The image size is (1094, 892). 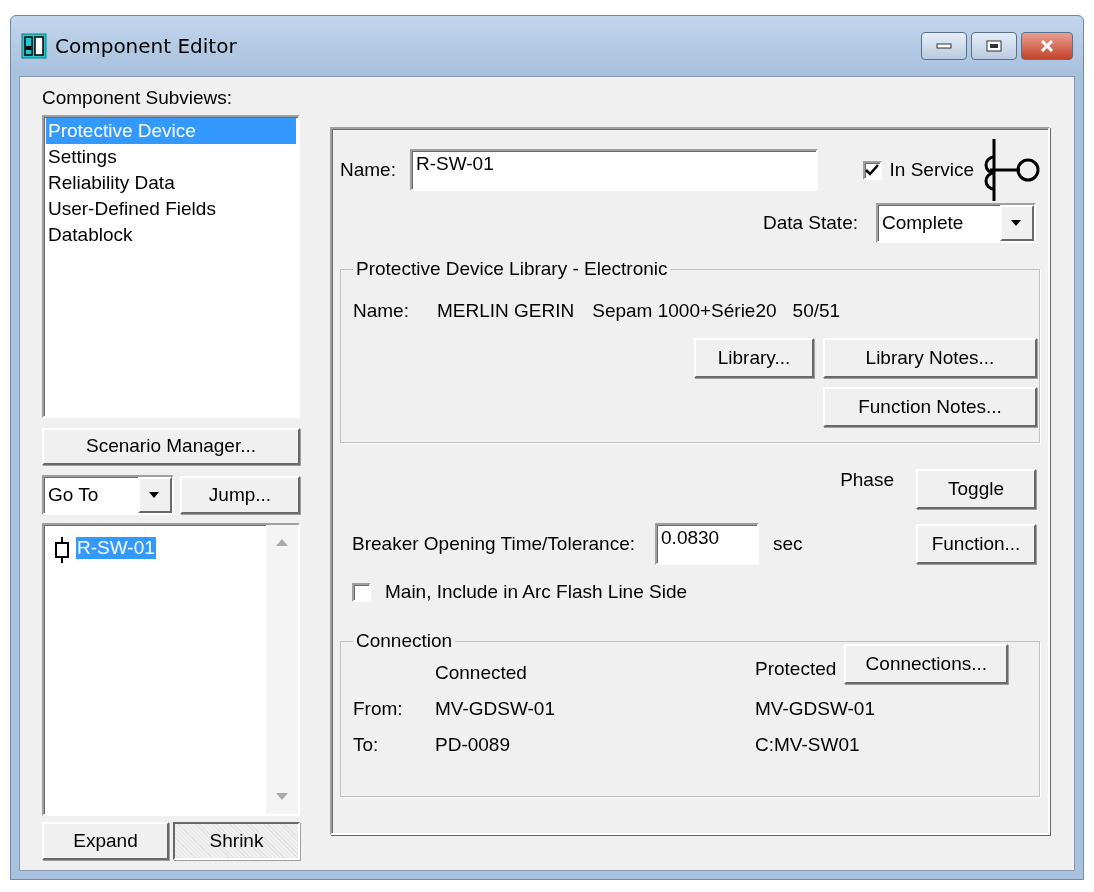 What do you see at coordinates (361, 592) in the screenshot?
I see `arc-flash-checkbox` at bounding box center [361, 592].